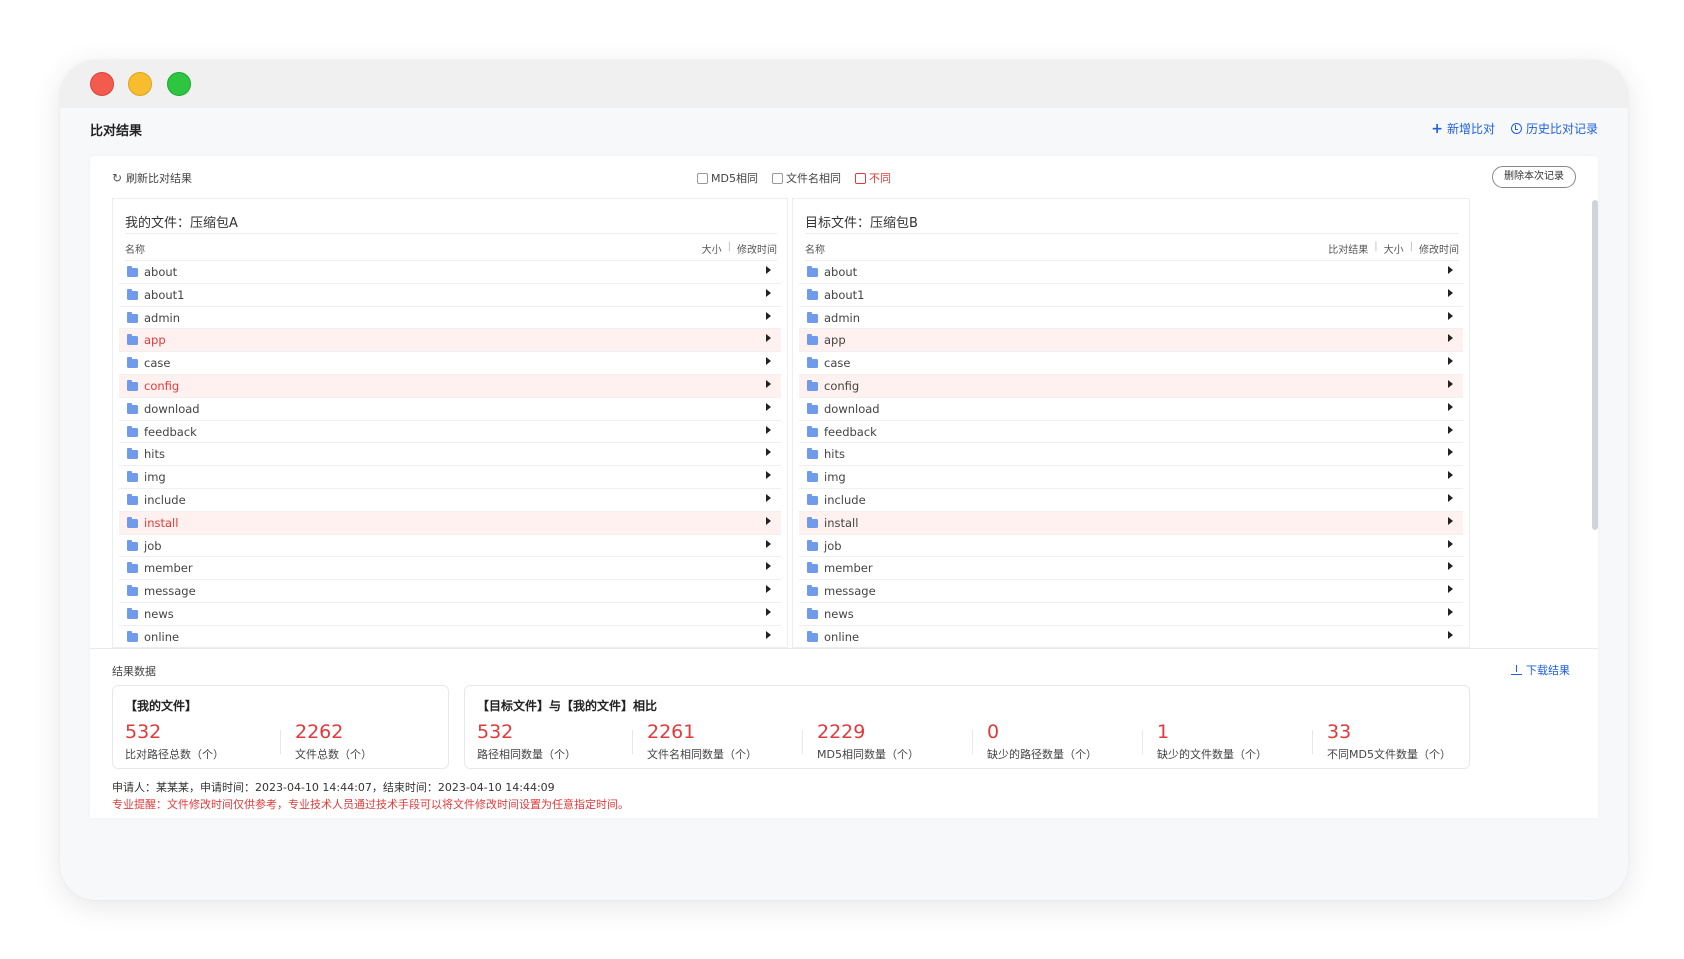 This screenshot has width=1684, height=959. Describe the element at coordinates (179, 84) in the screenshot. I see `maximize-window-button` at that location.